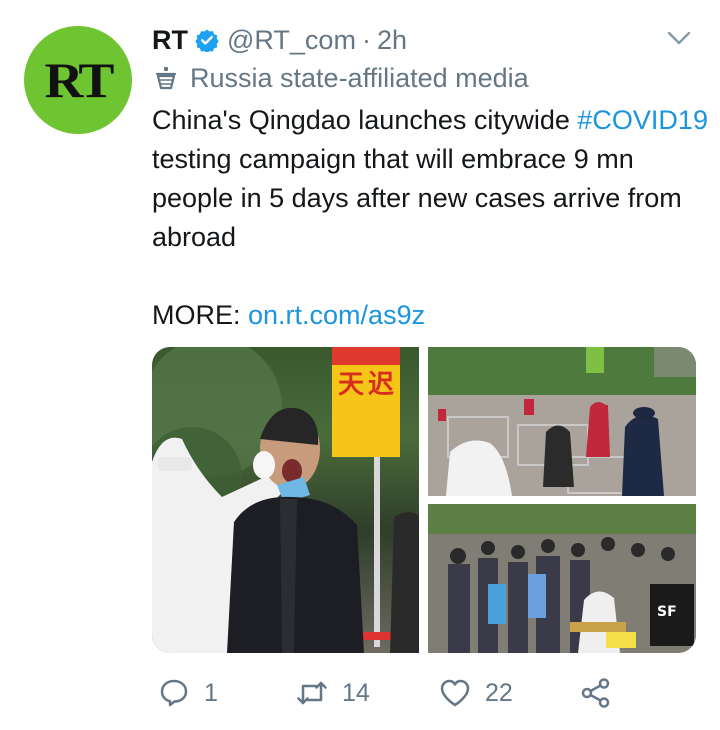 Image resolution: width=720 pixels, height=730 pixels. I want to click on article-link: on.rt.com/as9z, so click(336, 315).